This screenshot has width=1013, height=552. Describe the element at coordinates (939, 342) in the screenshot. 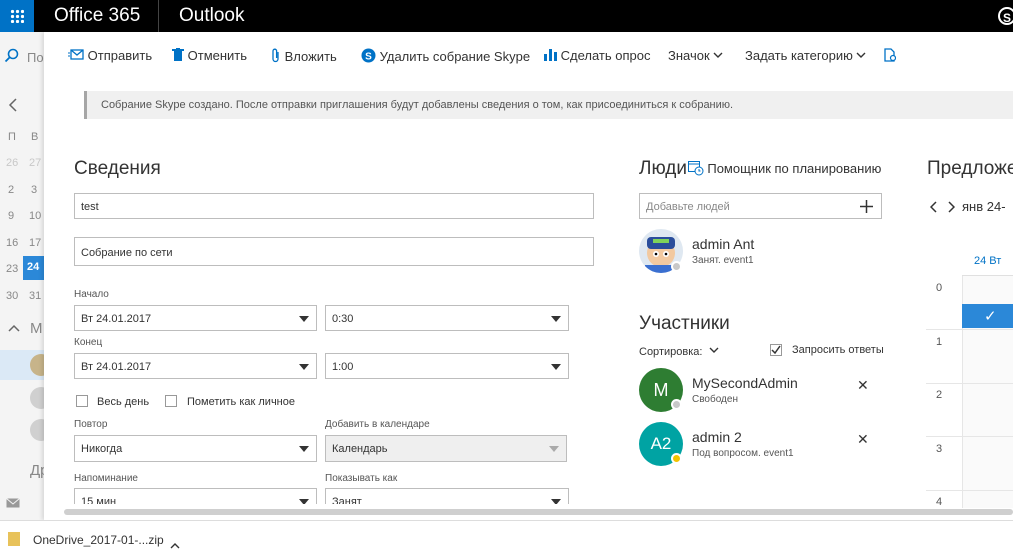

I see `hour-label: 1` at that location.